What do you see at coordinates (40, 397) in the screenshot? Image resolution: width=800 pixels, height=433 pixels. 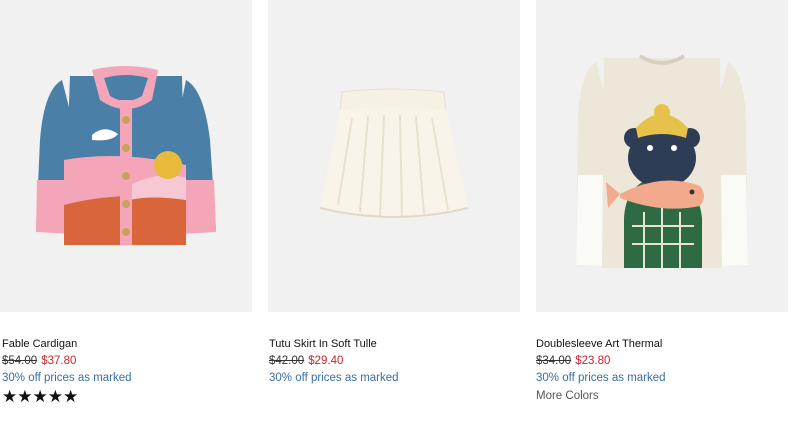 I see `star-rating: ★★★★★` at bounding box center [40, 397].